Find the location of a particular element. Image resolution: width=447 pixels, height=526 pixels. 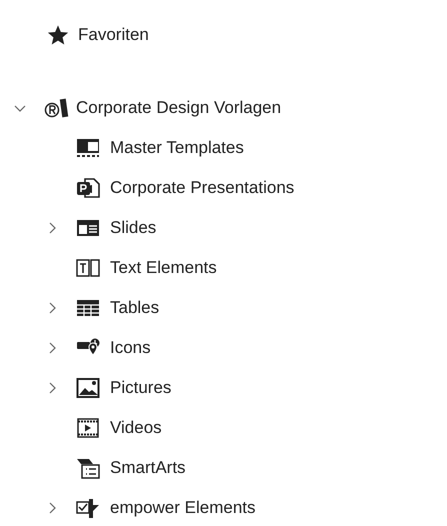

star-icon is located at coordinates (58, 35).